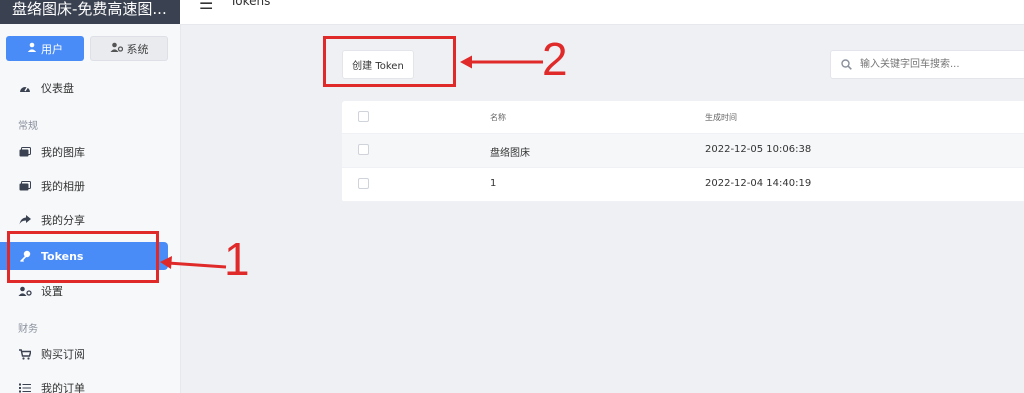 This screenshot has width=1024, height=393. What do you see at coordinates (52, 291) in the screenshot?
I see `sidebar-item-label: 设置` at bounding box center [52, 291].